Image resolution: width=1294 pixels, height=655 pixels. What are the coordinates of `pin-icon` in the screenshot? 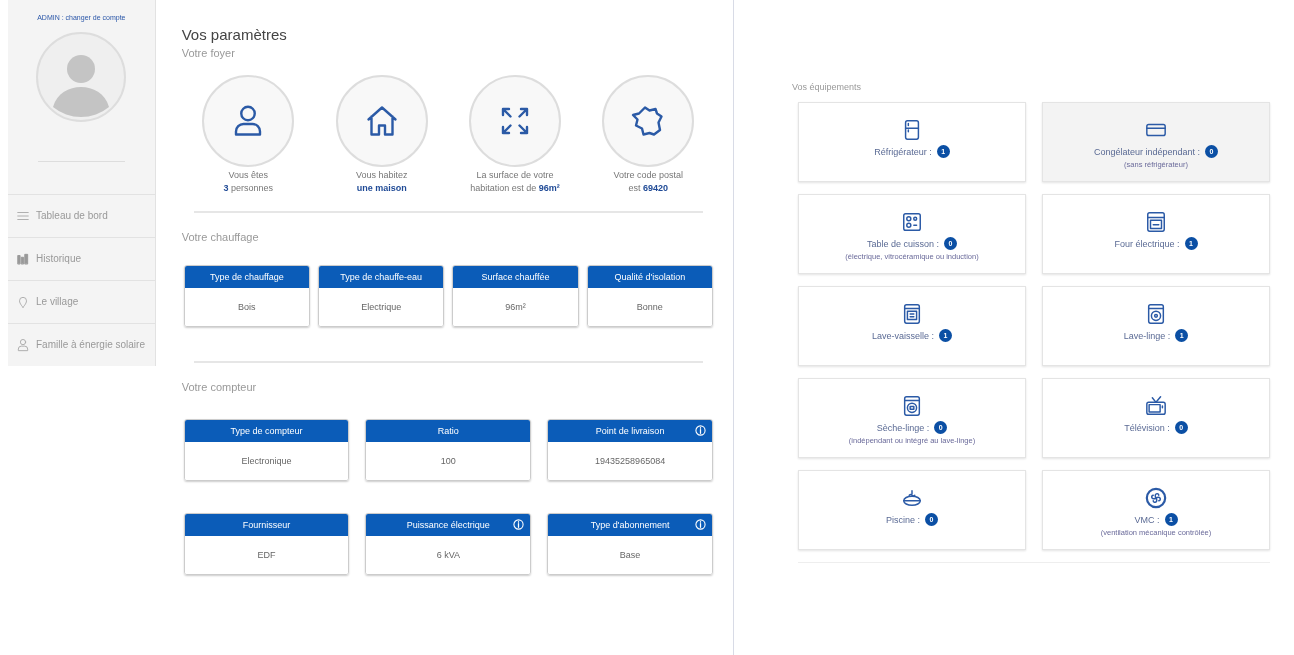 It's located at (23, 302).